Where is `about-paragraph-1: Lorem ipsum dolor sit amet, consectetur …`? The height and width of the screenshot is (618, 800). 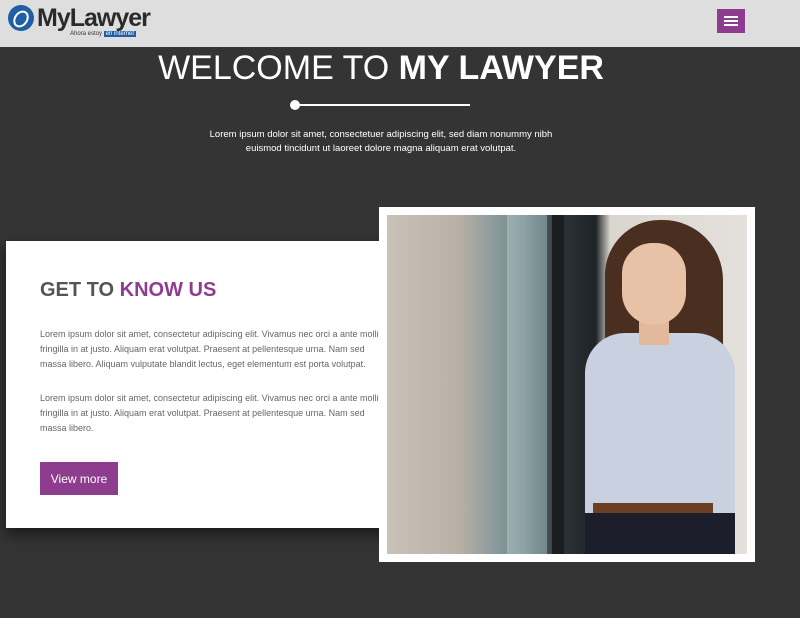
about-paragraph-1: Lorem ipsum dolor sit amet, consectetur … is located at coordinates (211, 349).